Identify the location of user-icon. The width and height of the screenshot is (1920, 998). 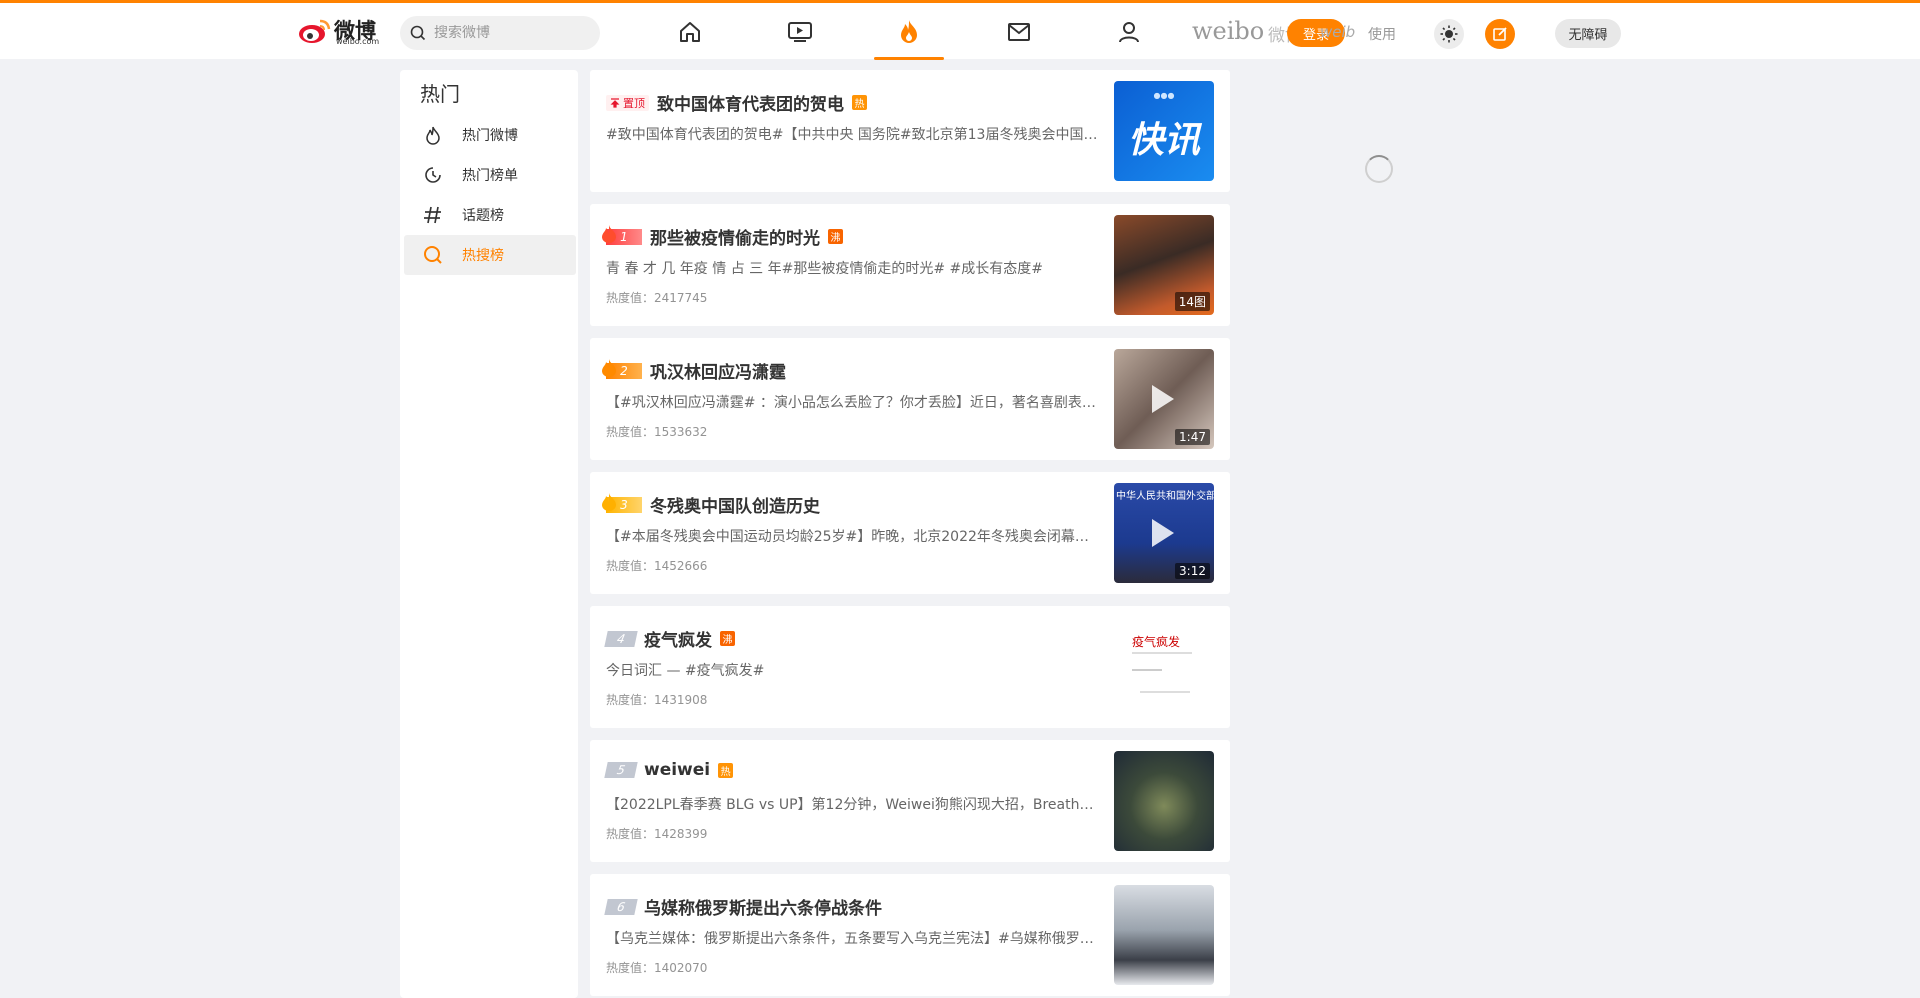
(1129, 32).